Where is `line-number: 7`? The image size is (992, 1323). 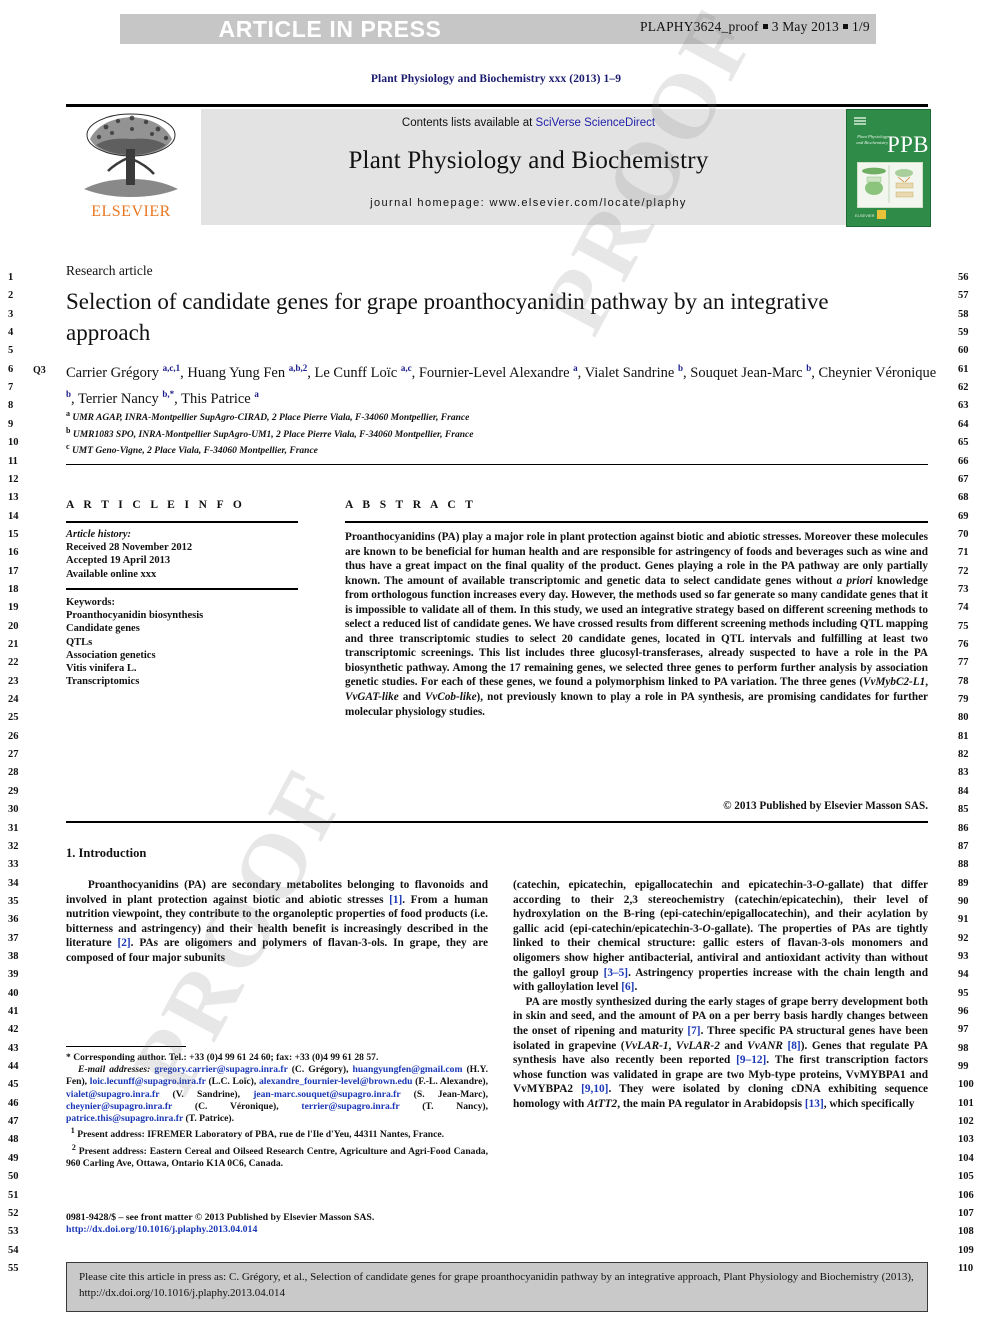
line-number: 7 is located at coordinates (11, 388).